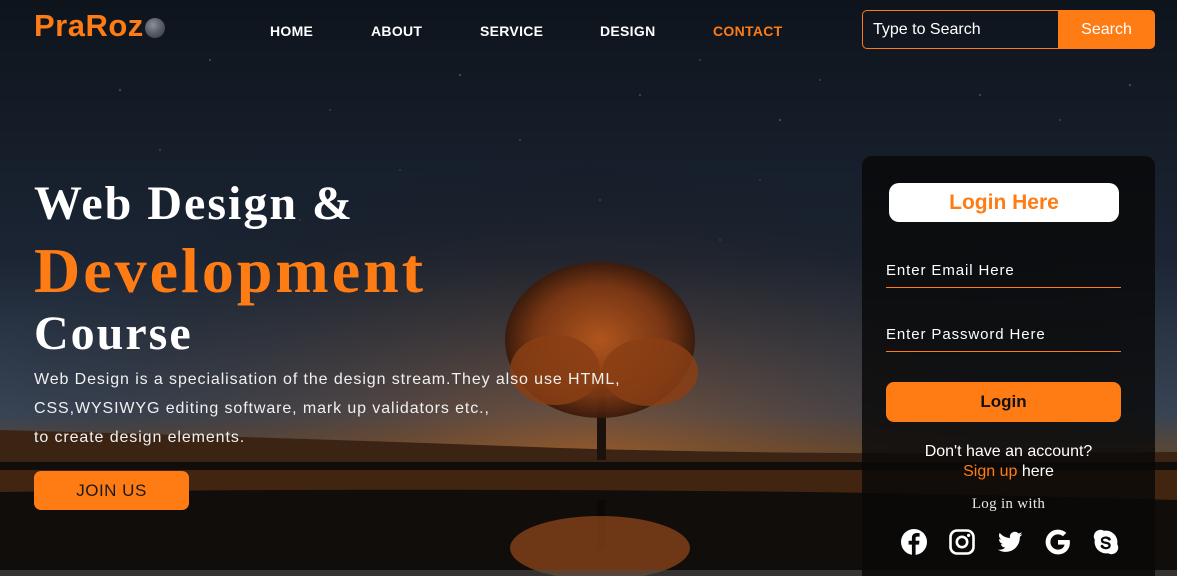  Describe the element at coordinates (1003, 402) in the screenshot. I see `login-button: Login` at that location.